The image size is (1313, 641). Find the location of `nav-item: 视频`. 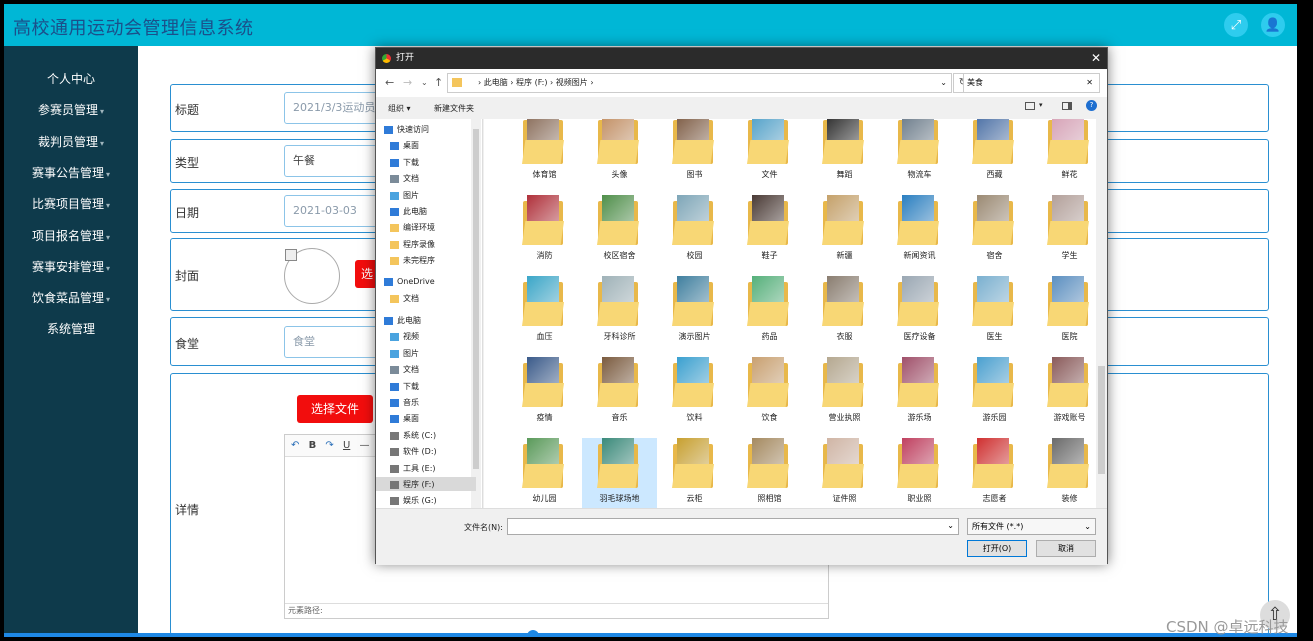

nav-item: 视频 is located at coordinates (404, 336).